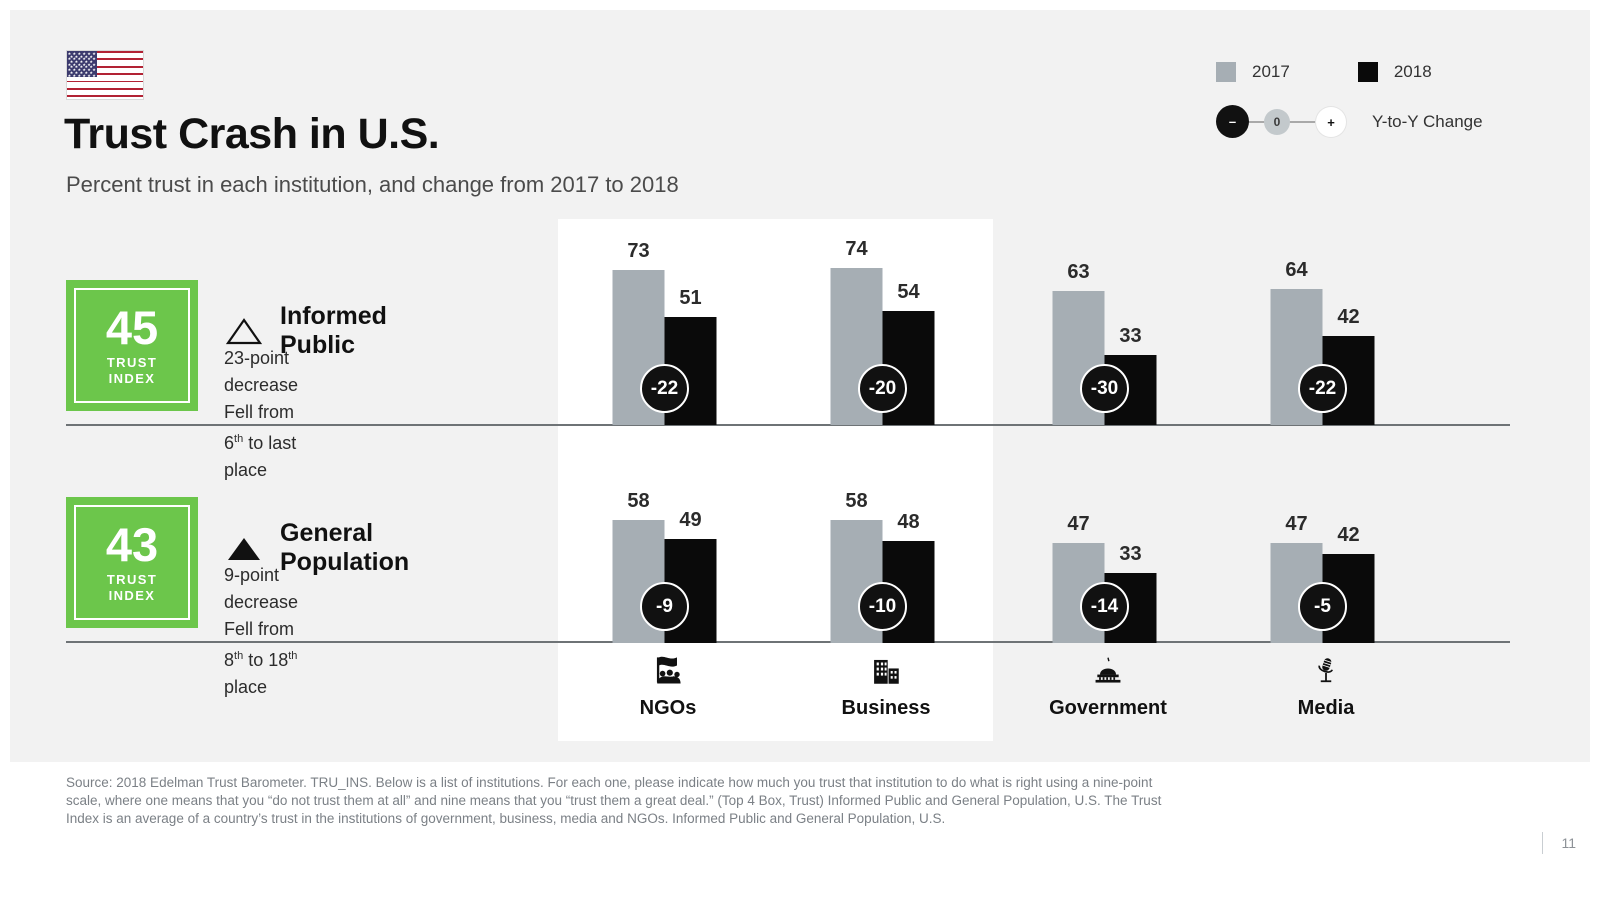 The image size is (1600, 902). I want to click on chart-row-informed-public: 73 51 -22, so click(668, 322).